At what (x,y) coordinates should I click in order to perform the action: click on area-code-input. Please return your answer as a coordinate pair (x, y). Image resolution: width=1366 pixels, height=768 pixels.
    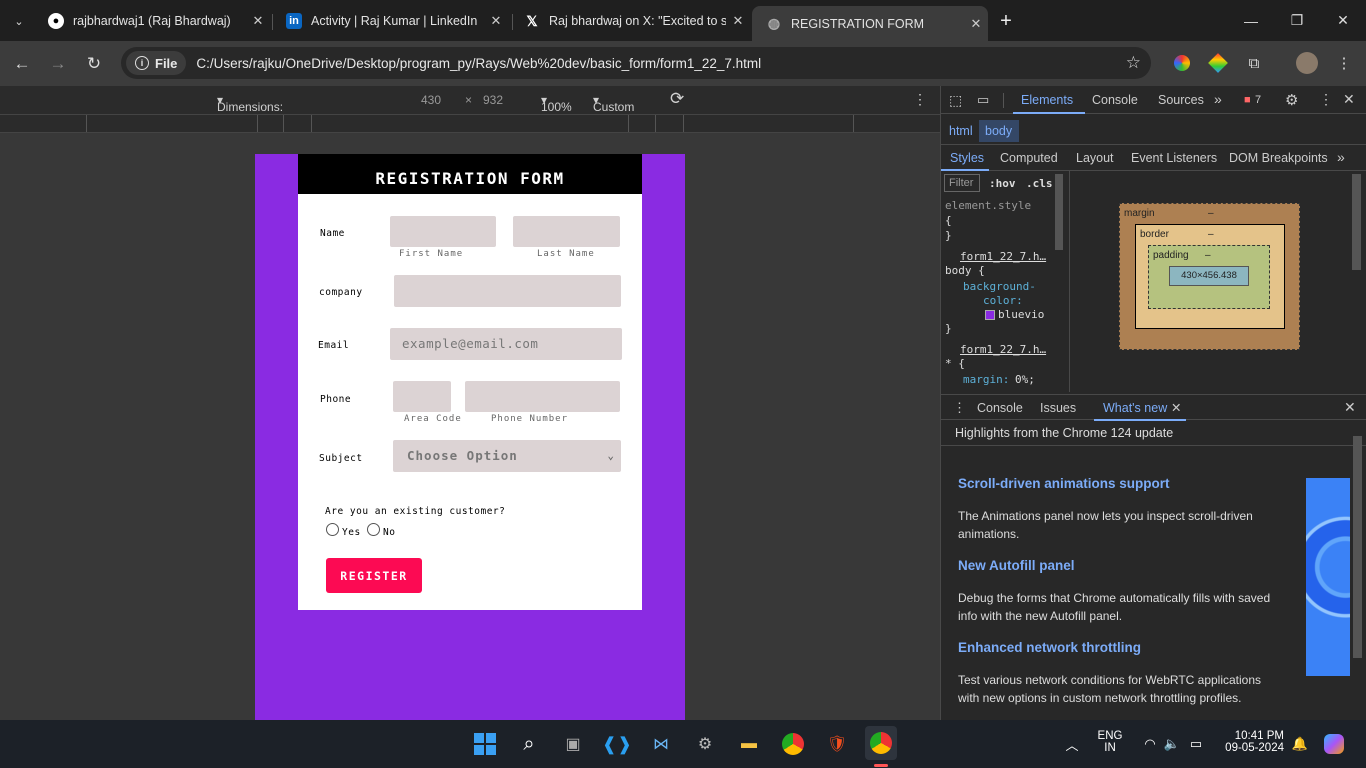
    Looking at the image, I should click on (422, 396).